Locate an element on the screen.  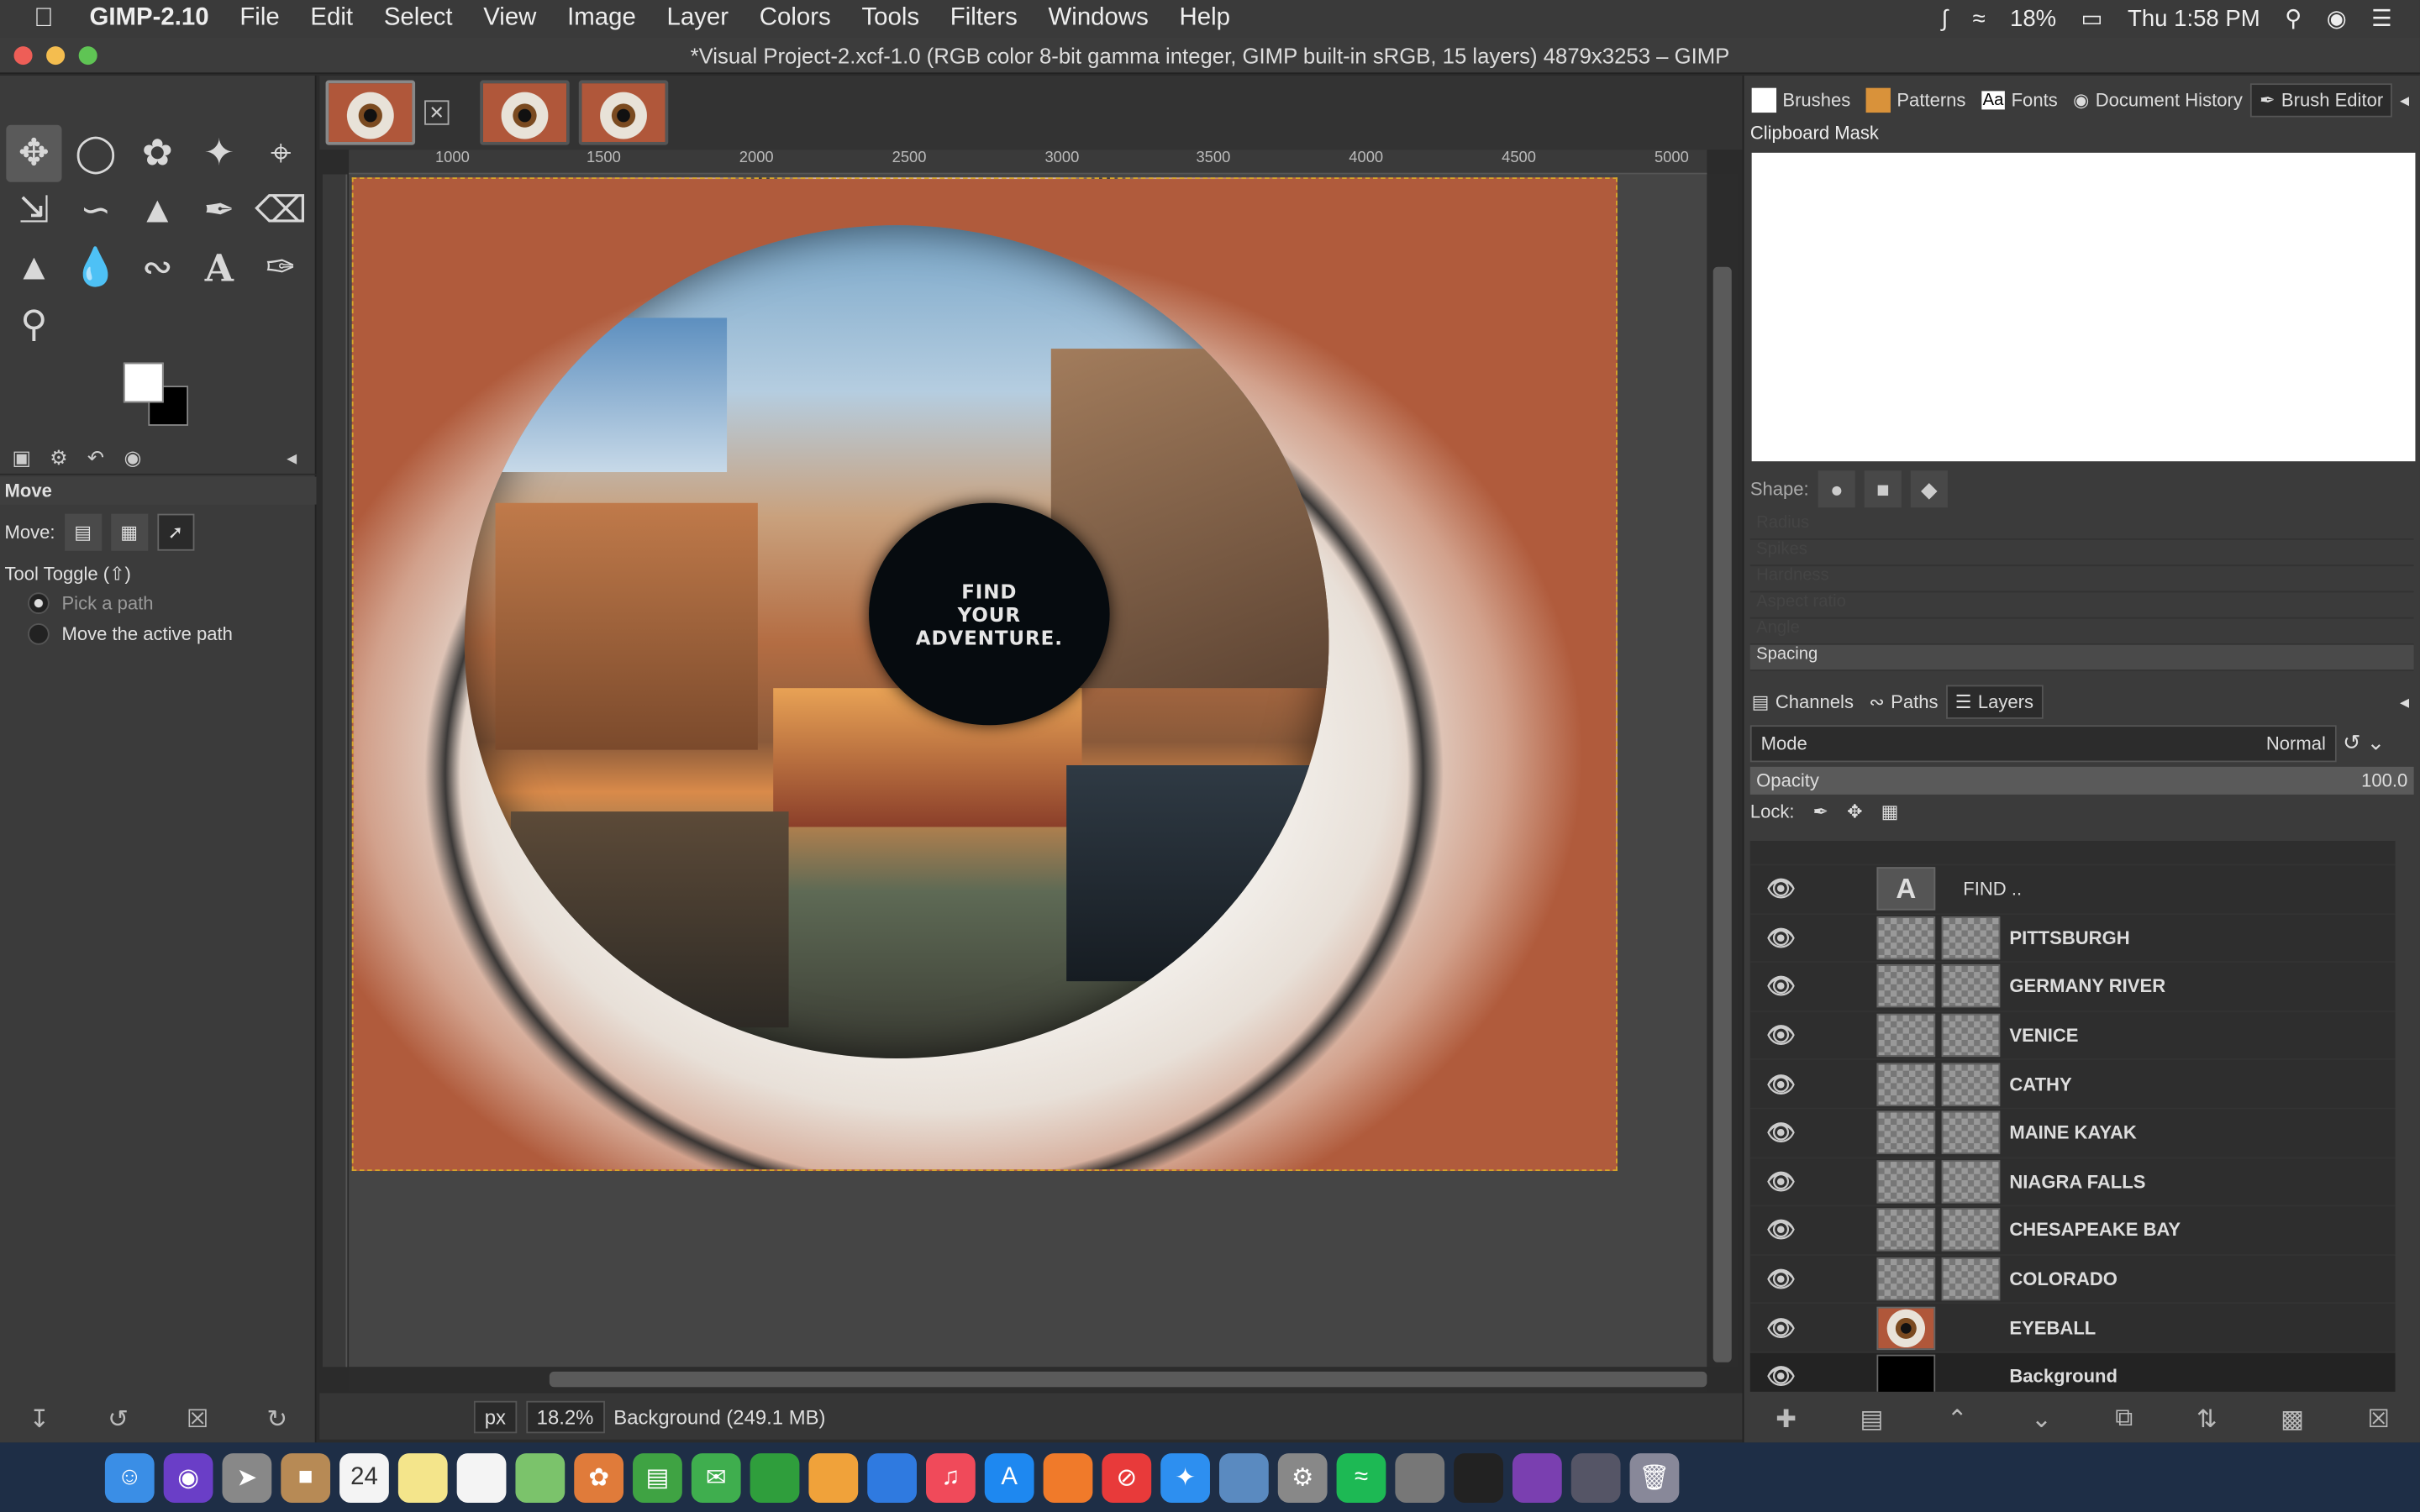
text-tool-icon: A is located at coordinates (219, 268).